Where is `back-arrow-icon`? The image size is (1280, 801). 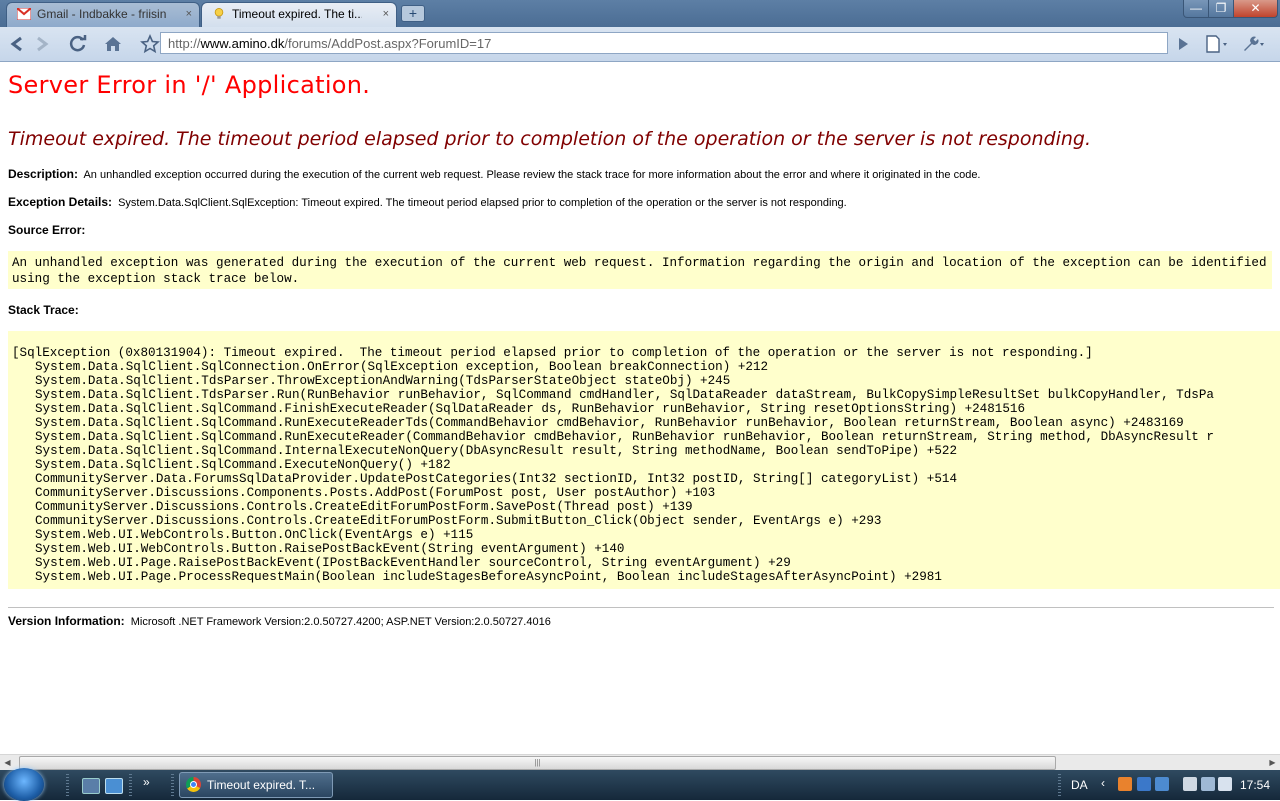
back-arrow-icon is located at coordinates (17, 44).